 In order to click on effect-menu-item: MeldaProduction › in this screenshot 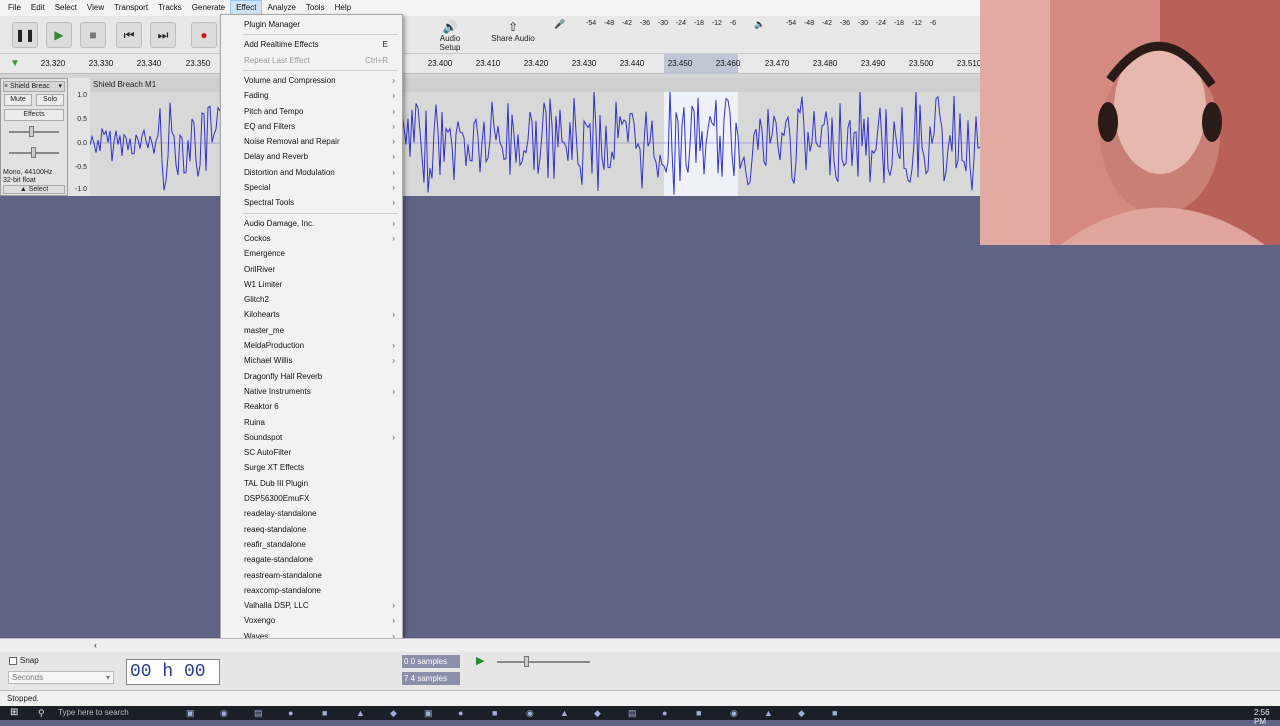, I will do `click(311, 346)`.